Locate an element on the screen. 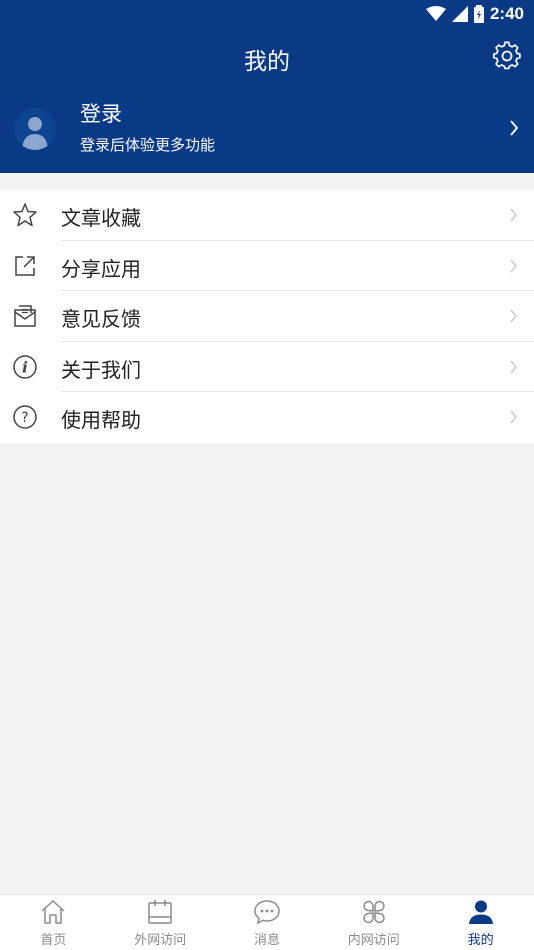  user-icon is located at coordinates (480, 912).